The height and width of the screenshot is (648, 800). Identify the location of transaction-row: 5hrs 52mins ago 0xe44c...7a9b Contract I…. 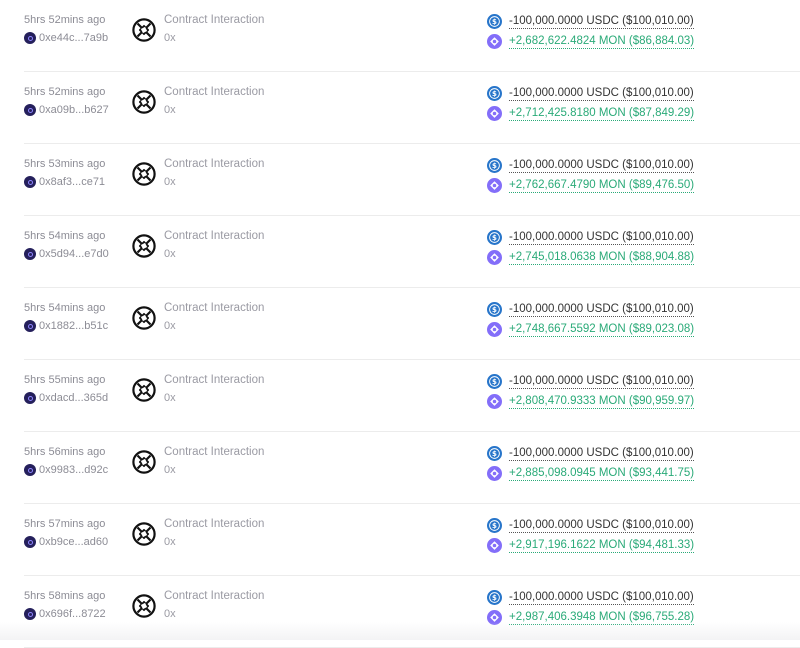
(400, 36).